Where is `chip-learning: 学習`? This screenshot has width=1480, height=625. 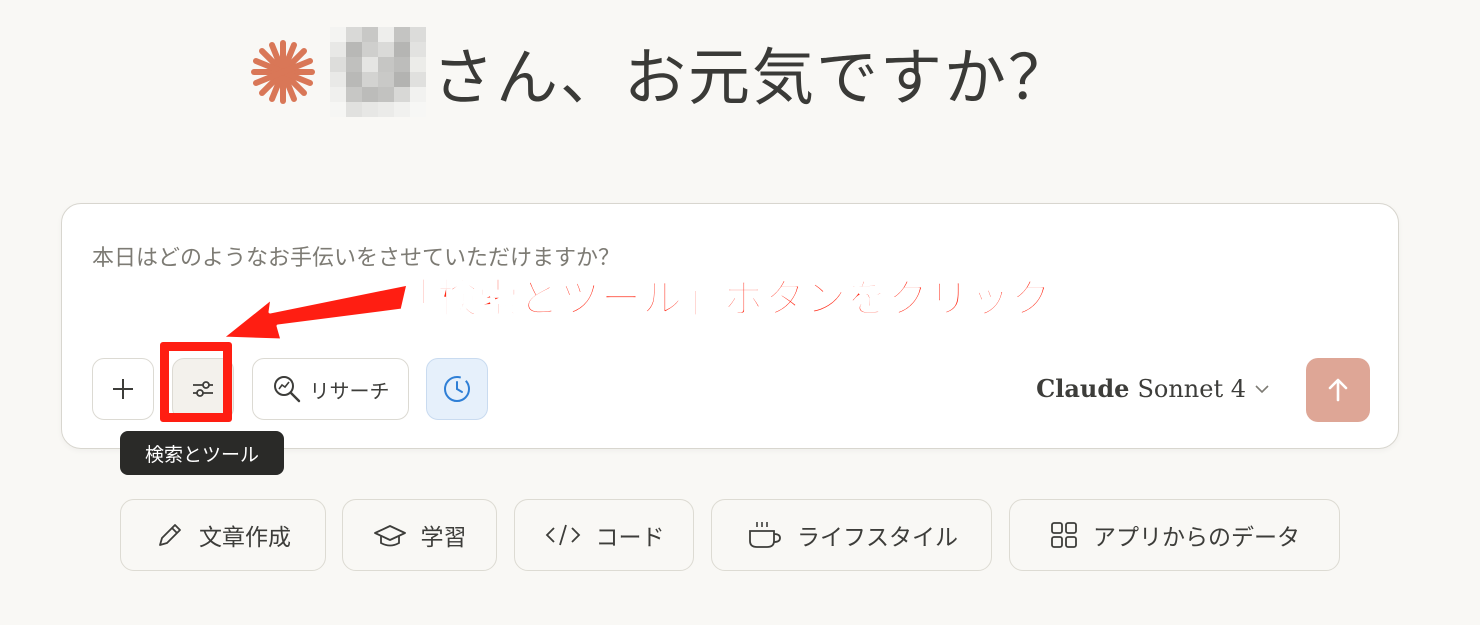 chip-learning: 学習 is located at coordinates (419, 535).